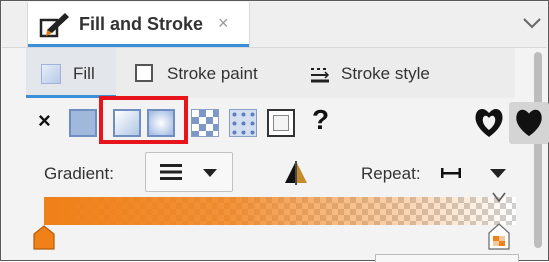 This screenshot has height=262, width=549. Describe the element at coordinates (189, 172) in the screenshot. I see `gradient-select` at that location.